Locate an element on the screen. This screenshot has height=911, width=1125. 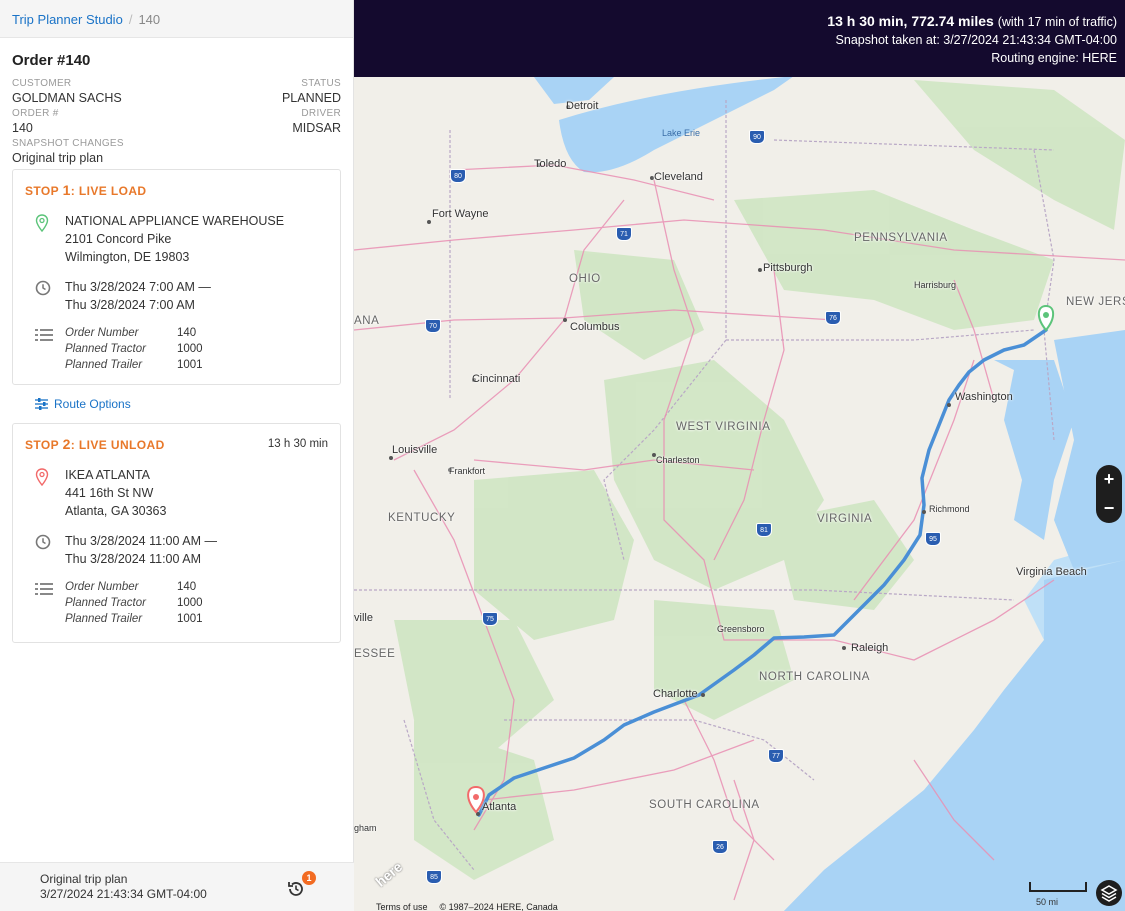
interstate-shield: 95 is located at coordinates (933, 539).